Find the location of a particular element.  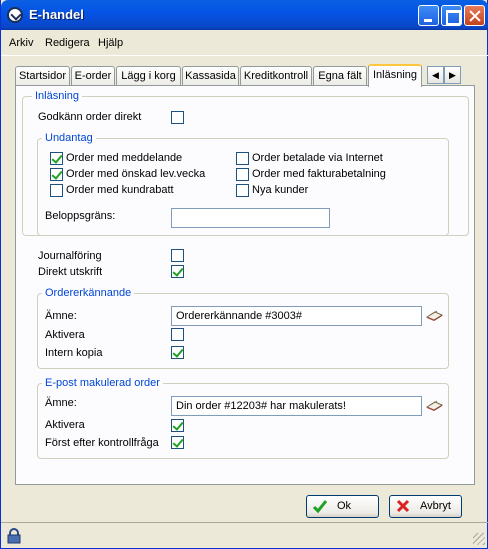

ok-button-label: Ok is located at coordinates (344, 506).